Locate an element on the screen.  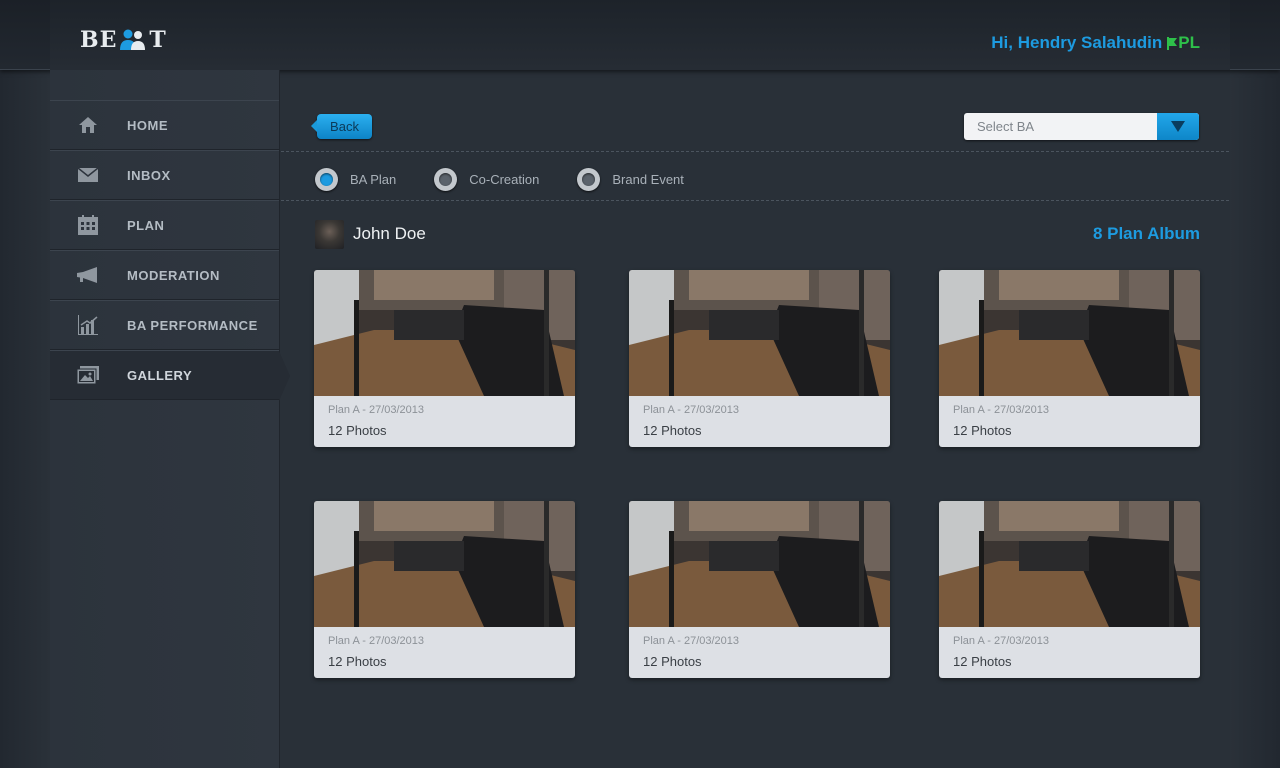
user-row: John Doe 8 Plan Album is located at coordinates (757, 234).